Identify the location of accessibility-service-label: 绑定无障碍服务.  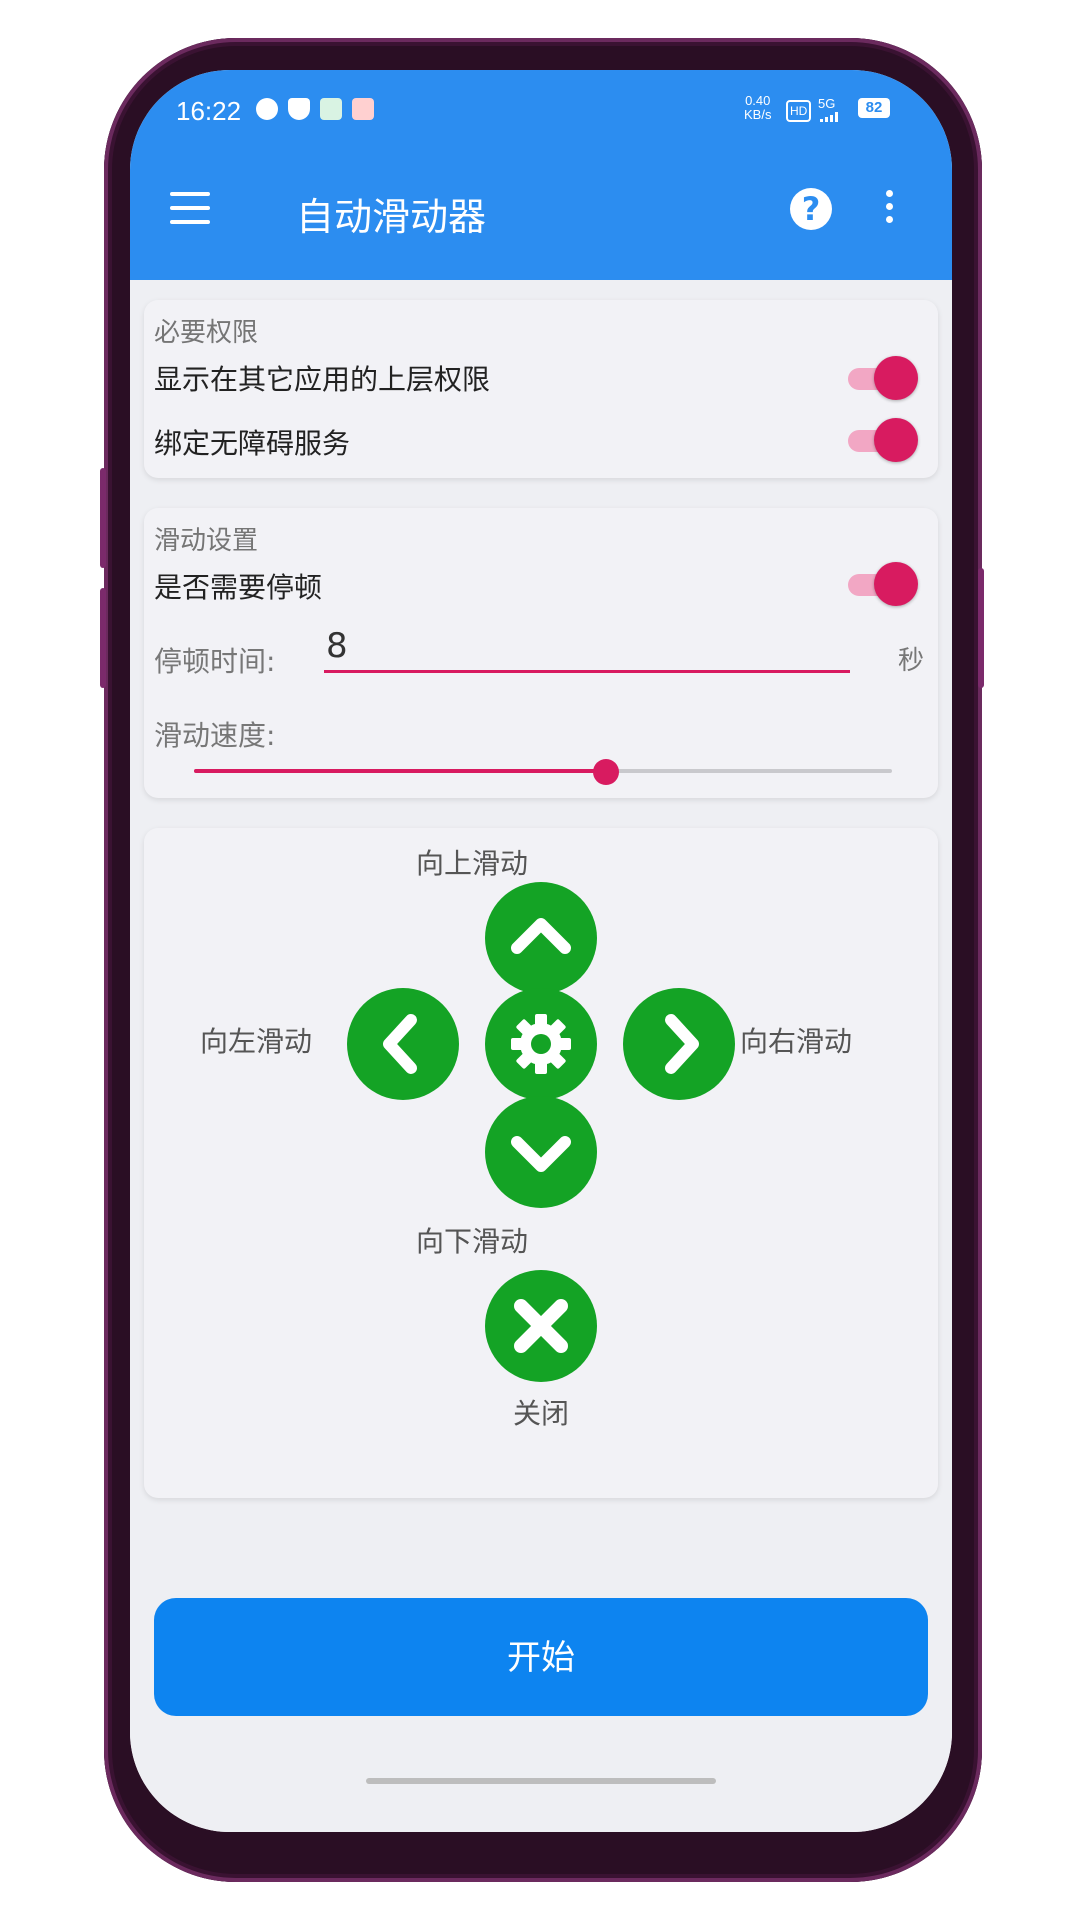
(252, 443).